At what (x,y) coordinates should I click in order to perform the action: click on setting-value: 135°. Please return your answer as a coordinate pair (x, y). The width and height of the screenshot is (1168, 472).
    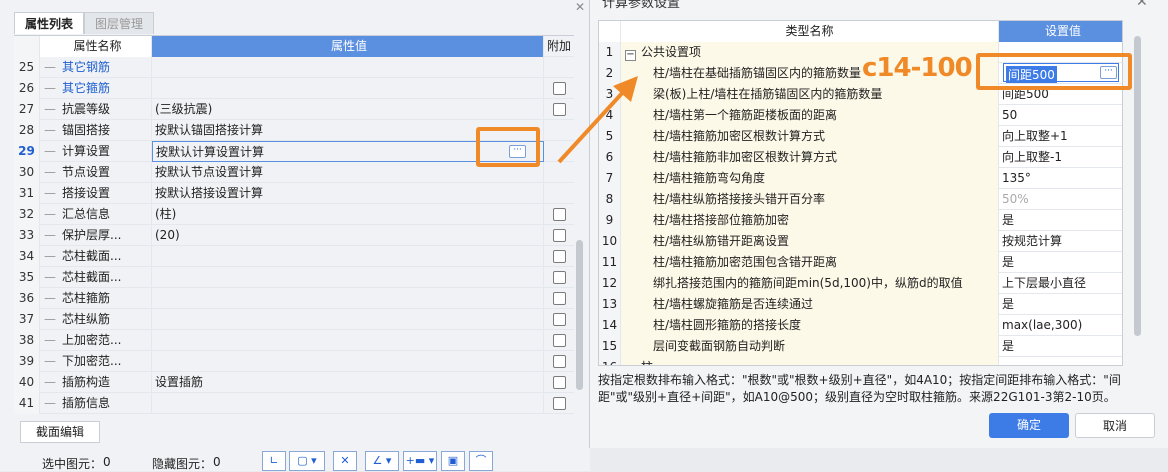
    Looking at the image, I should click on (1060, 178).